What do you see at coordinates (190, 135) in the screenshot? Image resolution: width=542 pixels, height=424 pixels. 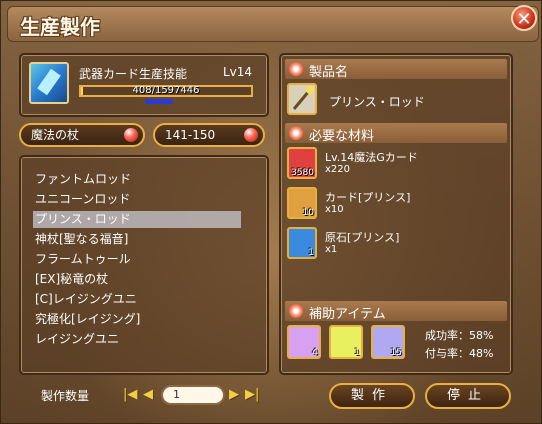 I see `level-range-value: 141-150` at bounding box center [190, 135].